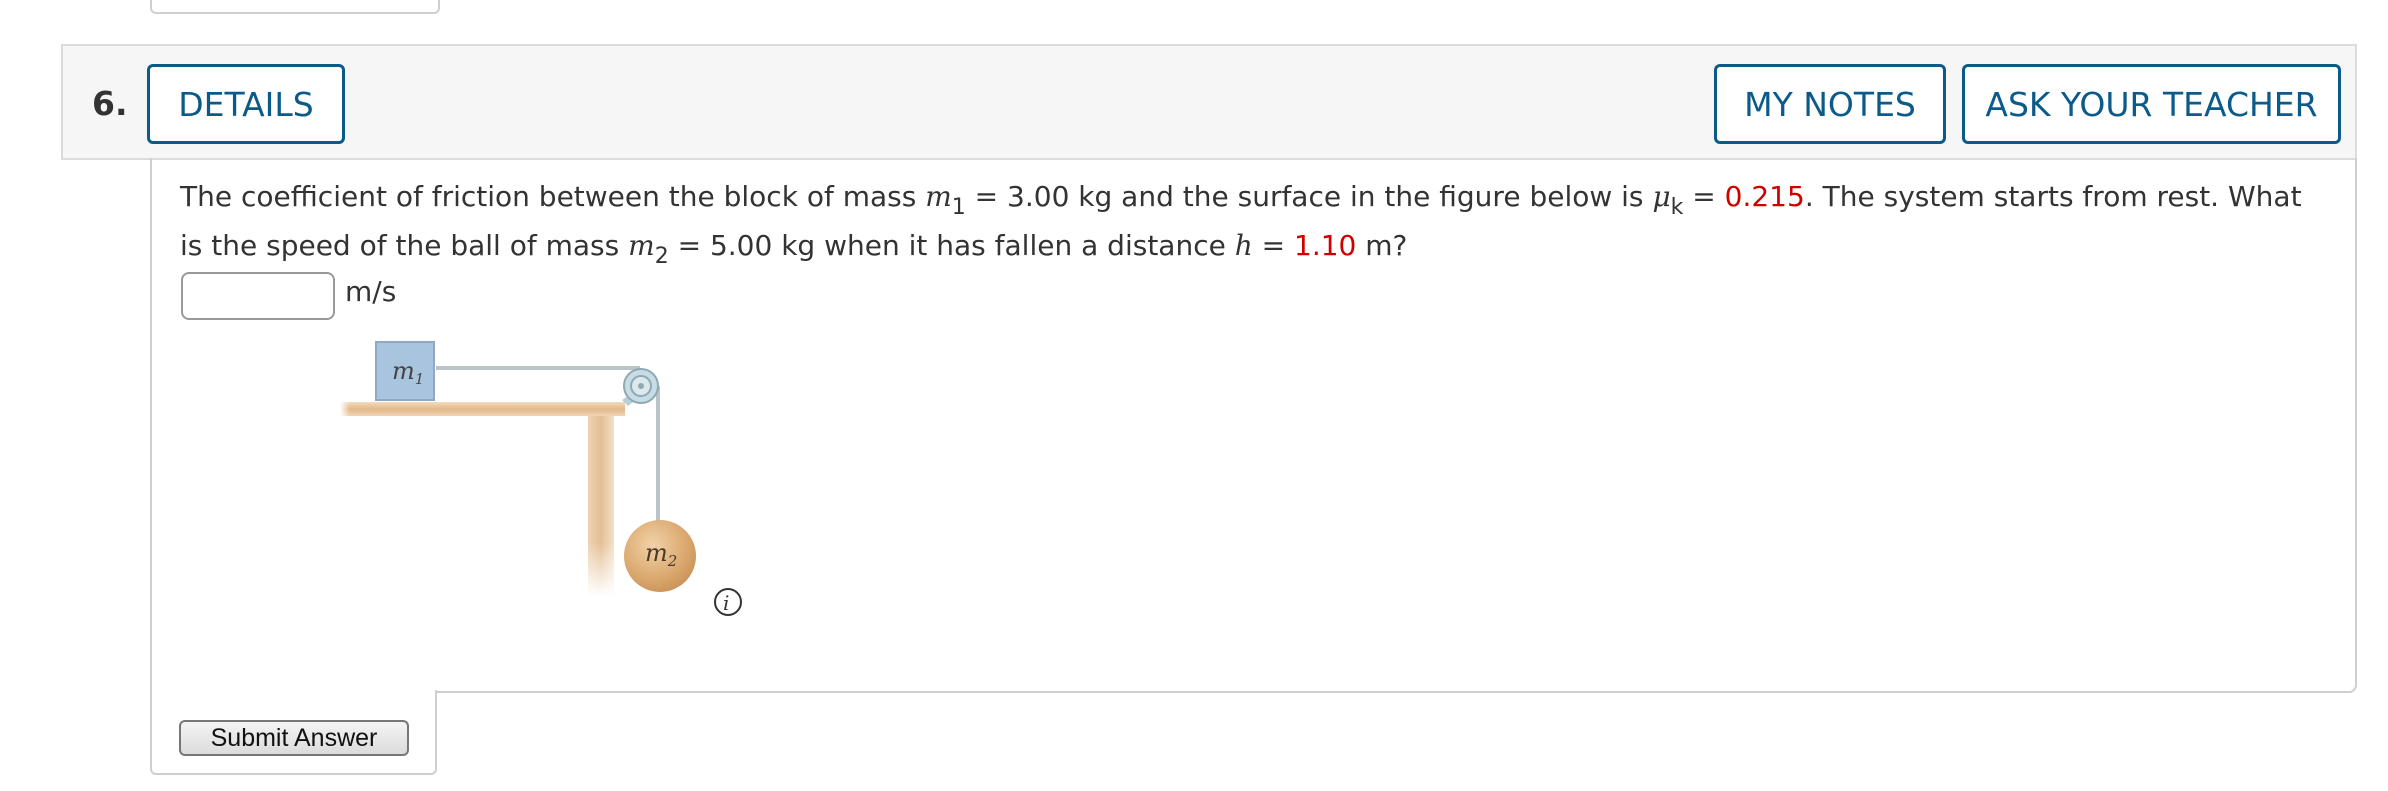 This screenshot has width=2388, height=791. I want to click on m2-variable: m, so click(641, 245).